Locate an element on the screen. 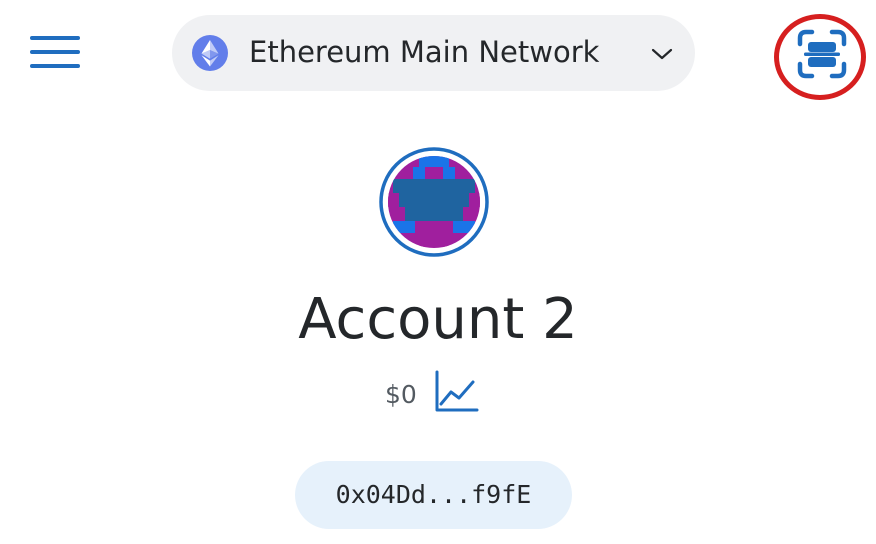 The height and width of the screenshot is (544, 876). account-avatar is located at coordinates (434, 202).